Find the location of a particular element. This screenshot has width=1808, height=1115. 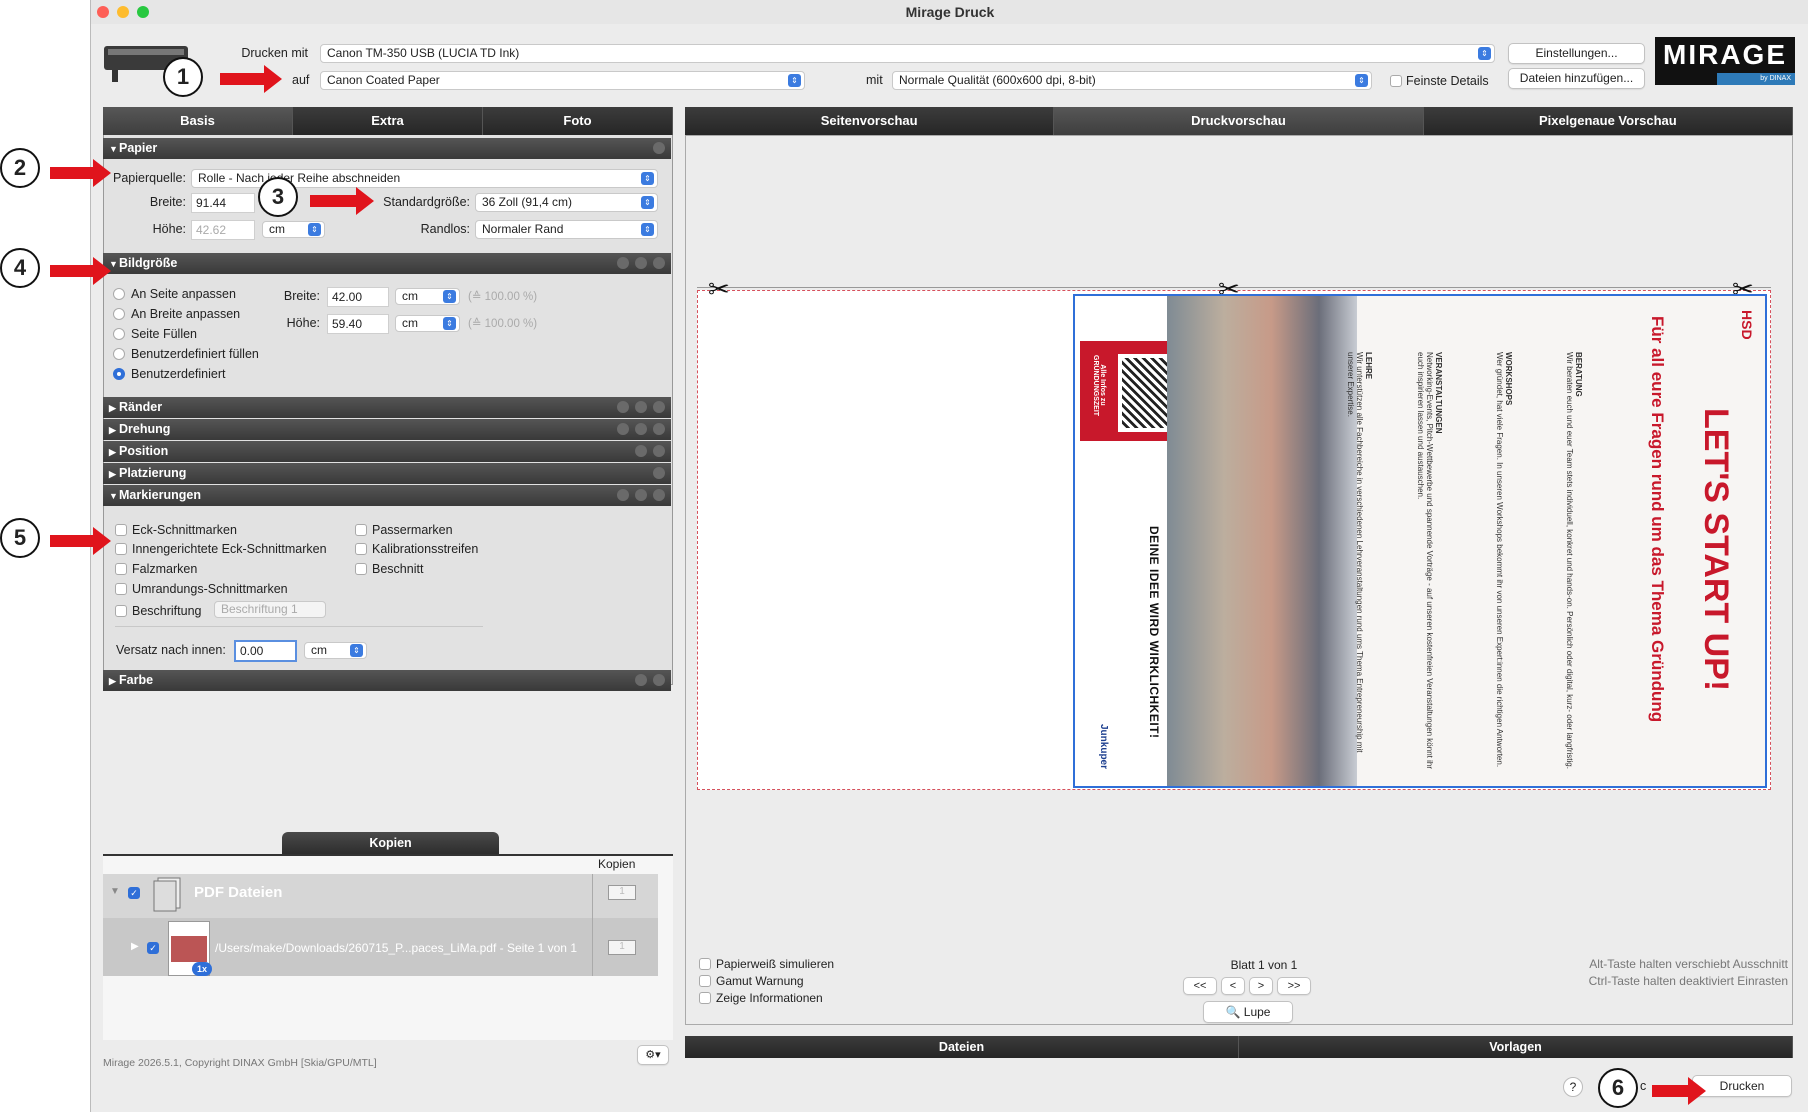

offset-field: 0.00 is located at coordinates (265, 651).